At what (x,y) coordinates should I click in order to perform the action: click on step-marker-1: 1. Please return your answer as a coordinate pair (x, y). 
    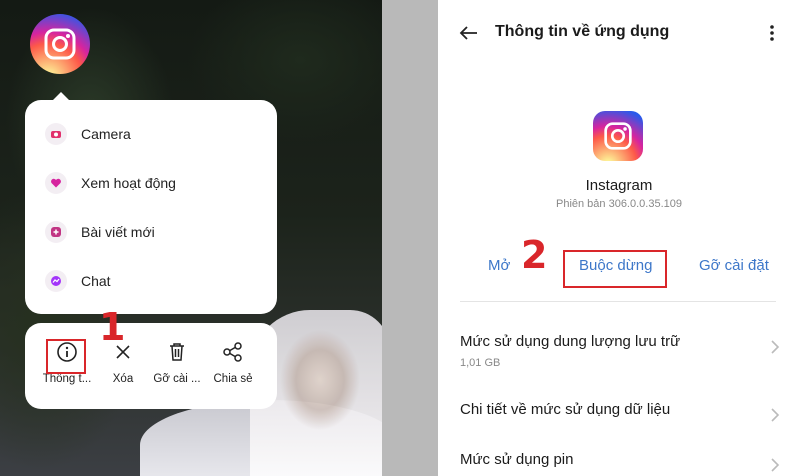
    Looking at the image, I should click on (112, 327).